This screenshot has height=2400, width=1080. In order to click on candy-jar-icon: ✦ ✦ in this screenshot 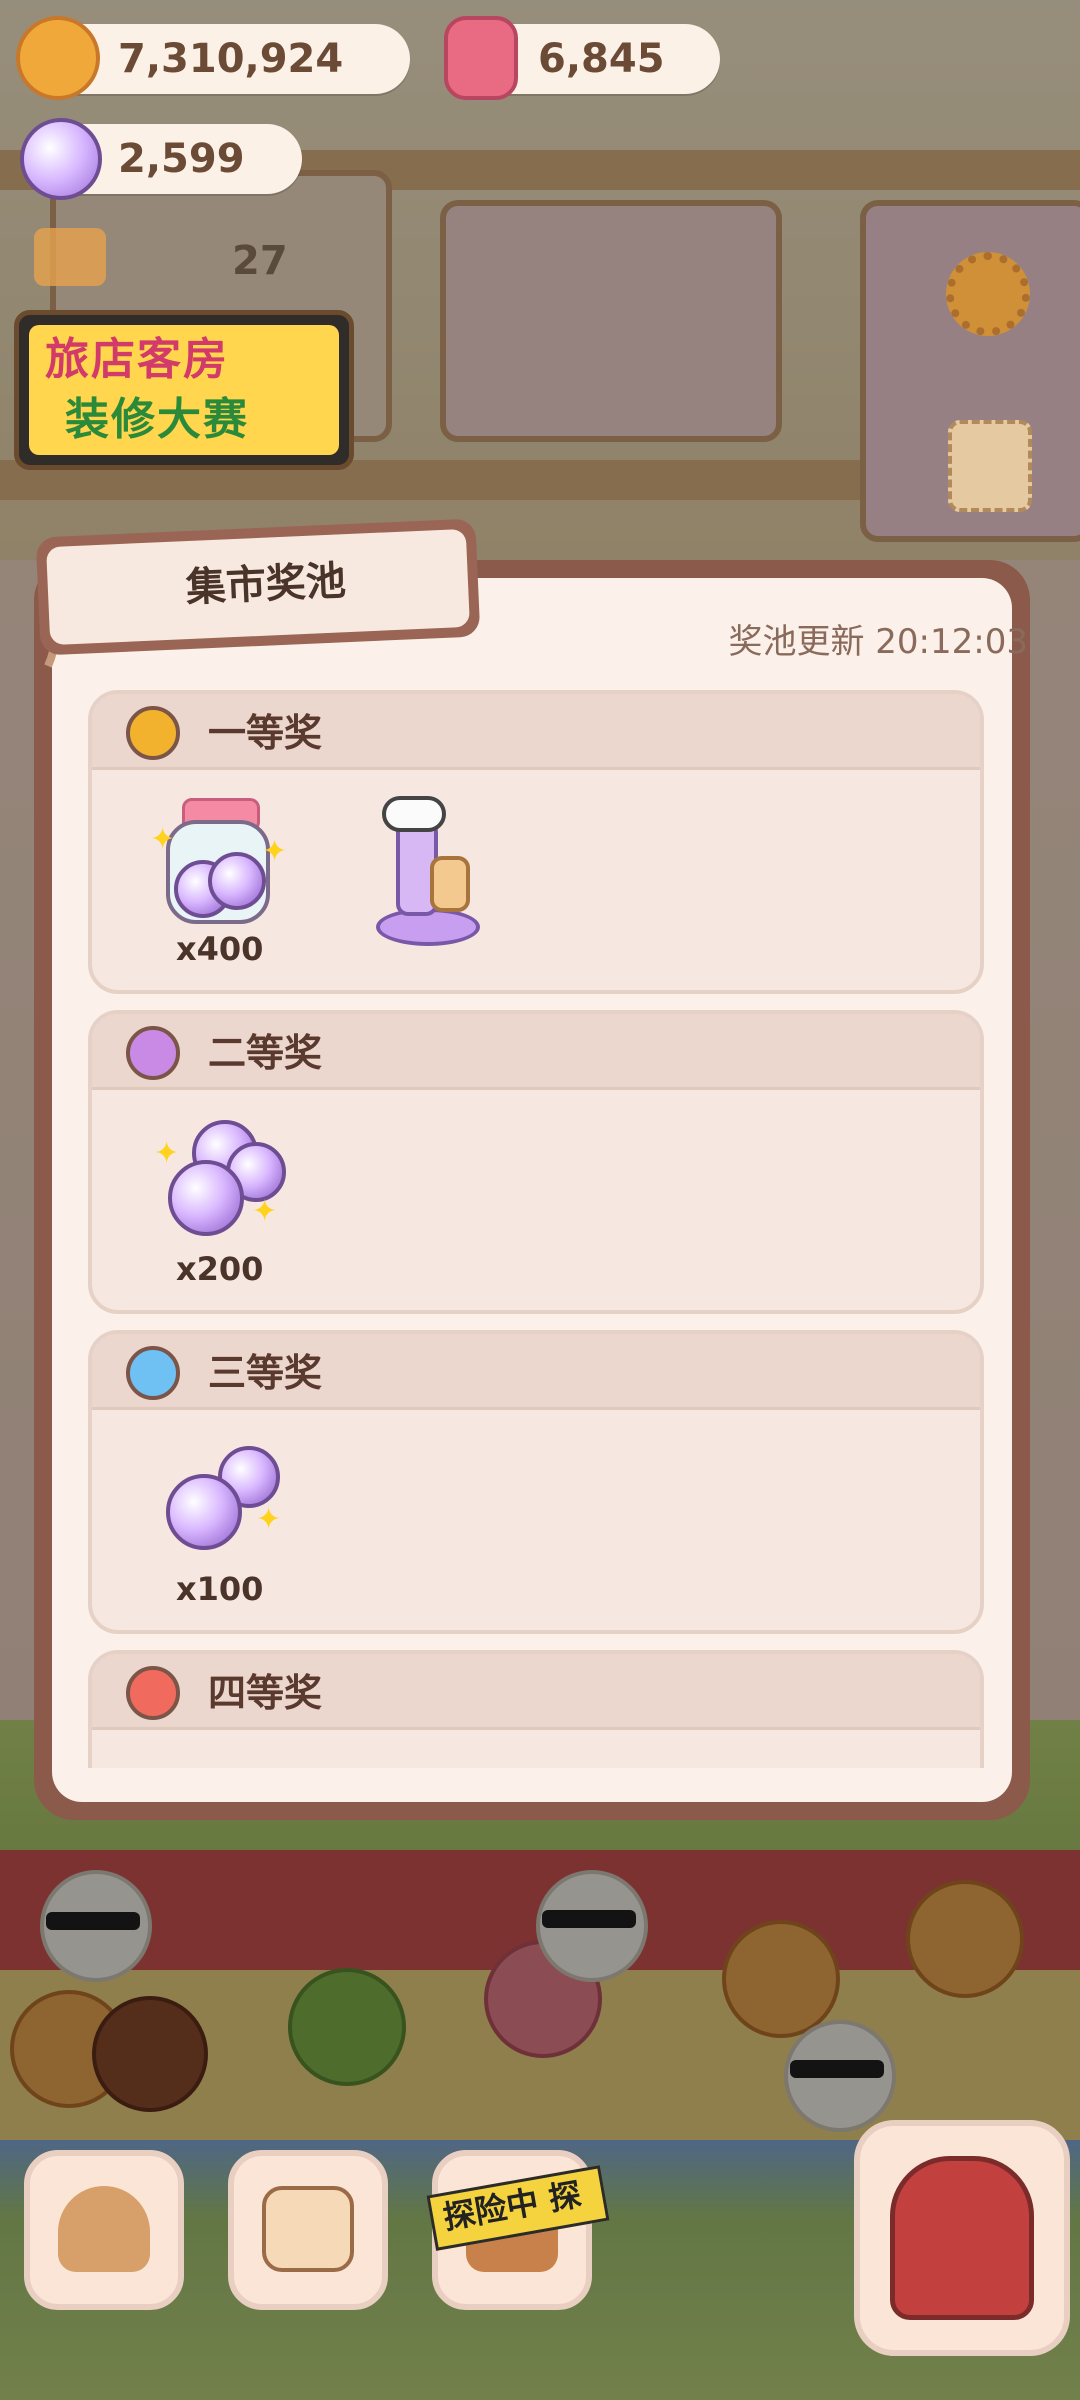, I will do `click(218, 863)`.